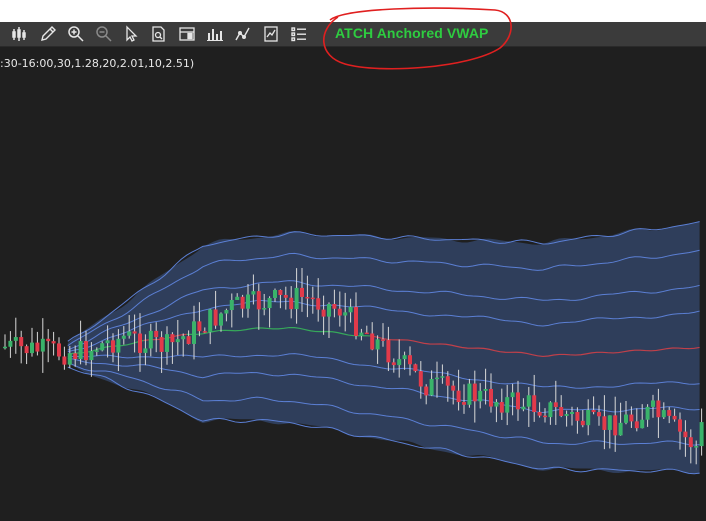 This screenshot has height=521, width=706. What do you see at coordinates (159, 34) in the screenshot?
I see `document-search-icon` at bounding box center [159, 34].